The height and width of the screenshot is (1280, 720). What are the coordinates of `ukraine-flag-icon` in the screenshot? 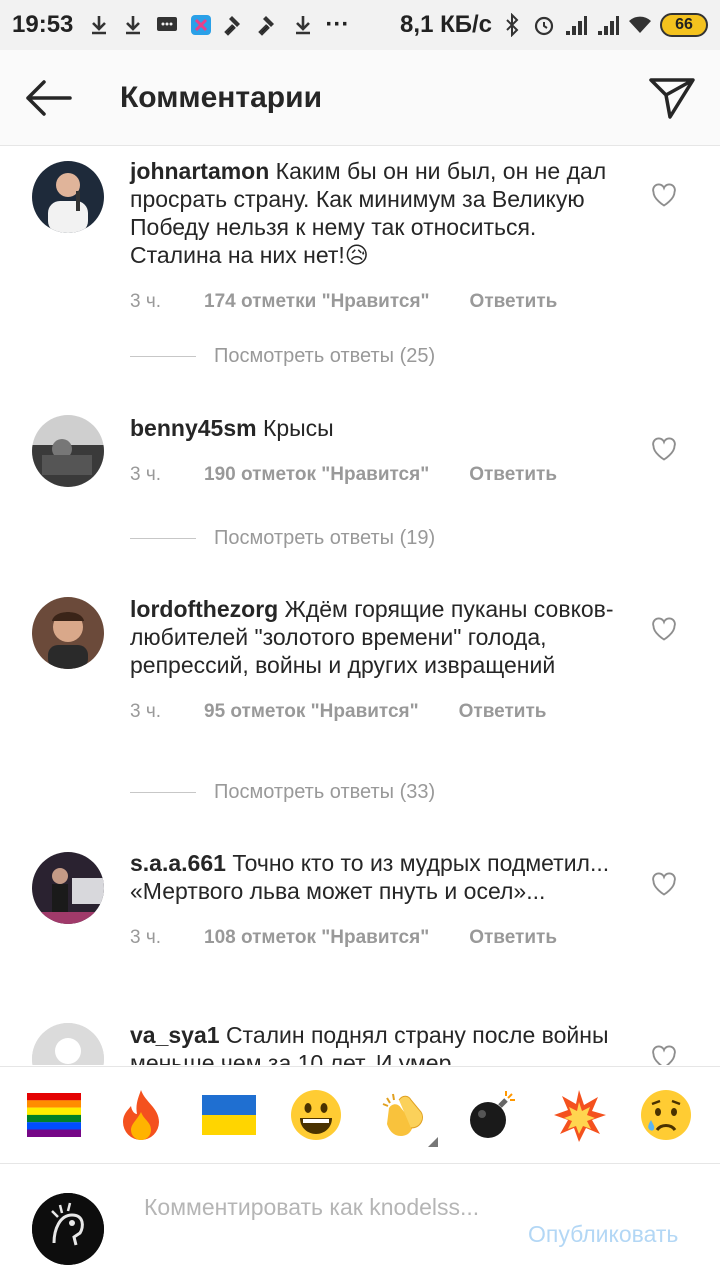 It's located at (229, 1115).